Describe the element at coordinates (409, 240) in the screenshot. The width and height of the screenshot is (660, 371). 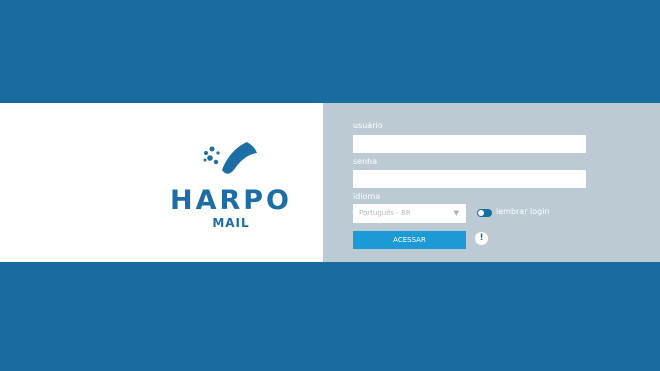
I see `submit-button: ACESSAR` at that location.